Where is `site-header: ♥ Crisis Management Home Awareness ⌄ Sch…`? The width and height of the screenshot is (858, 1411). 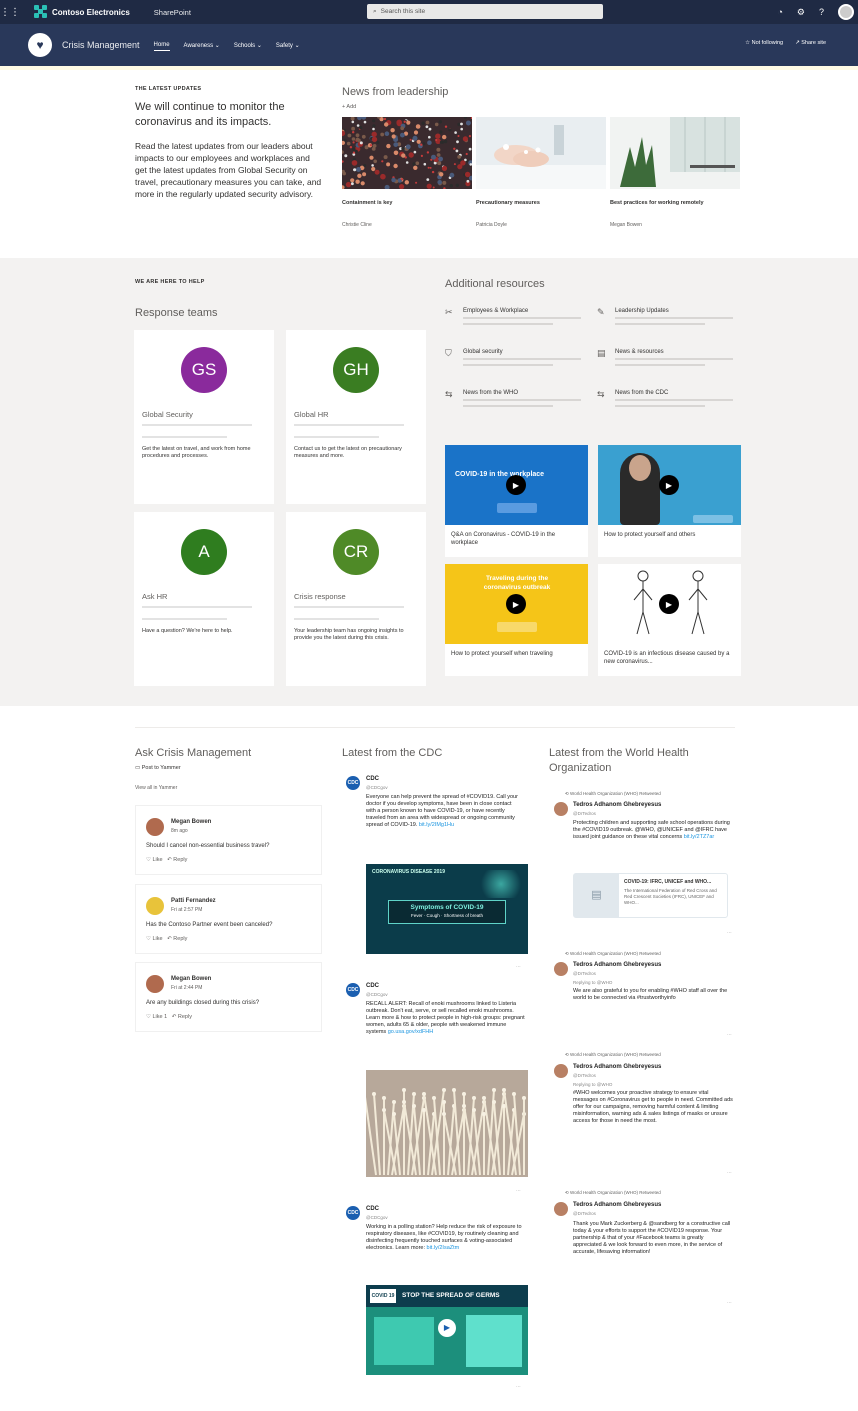 site-header: ♥ Crisis Management Home Awareness ⌄ Sch… is located at coordinates (429, 45).